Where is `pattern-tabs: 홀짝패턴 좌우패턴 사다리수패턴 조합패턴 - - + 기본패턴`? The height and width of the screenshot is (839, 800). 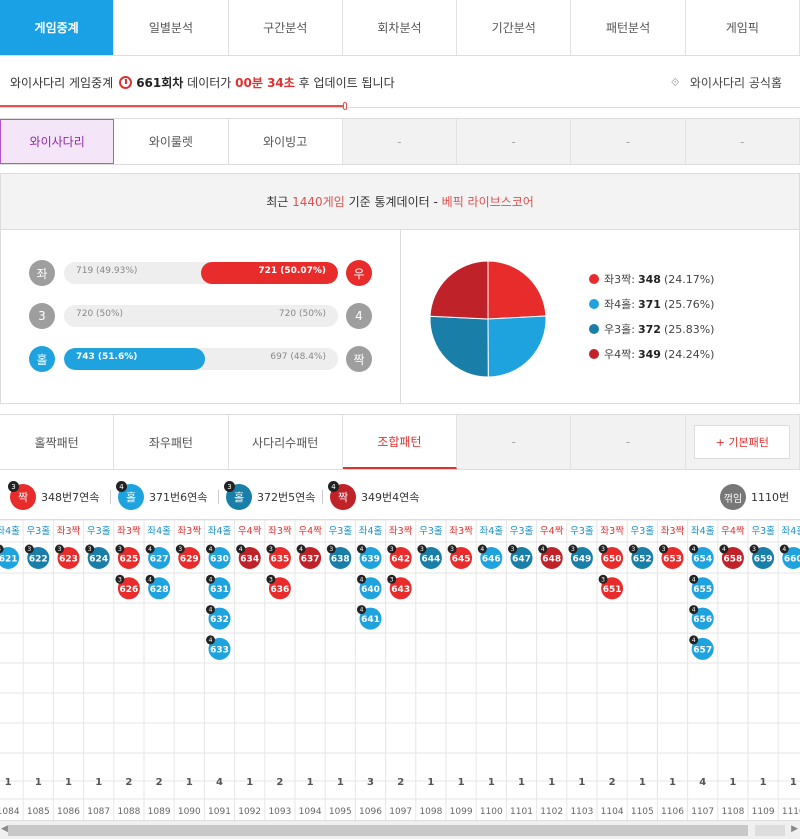
pattern-tabs: 홀짝패턴 좌우패턴 사다리수패턴 조합패턴 - - + 기본패턴 is located at coordinates (400, 442).